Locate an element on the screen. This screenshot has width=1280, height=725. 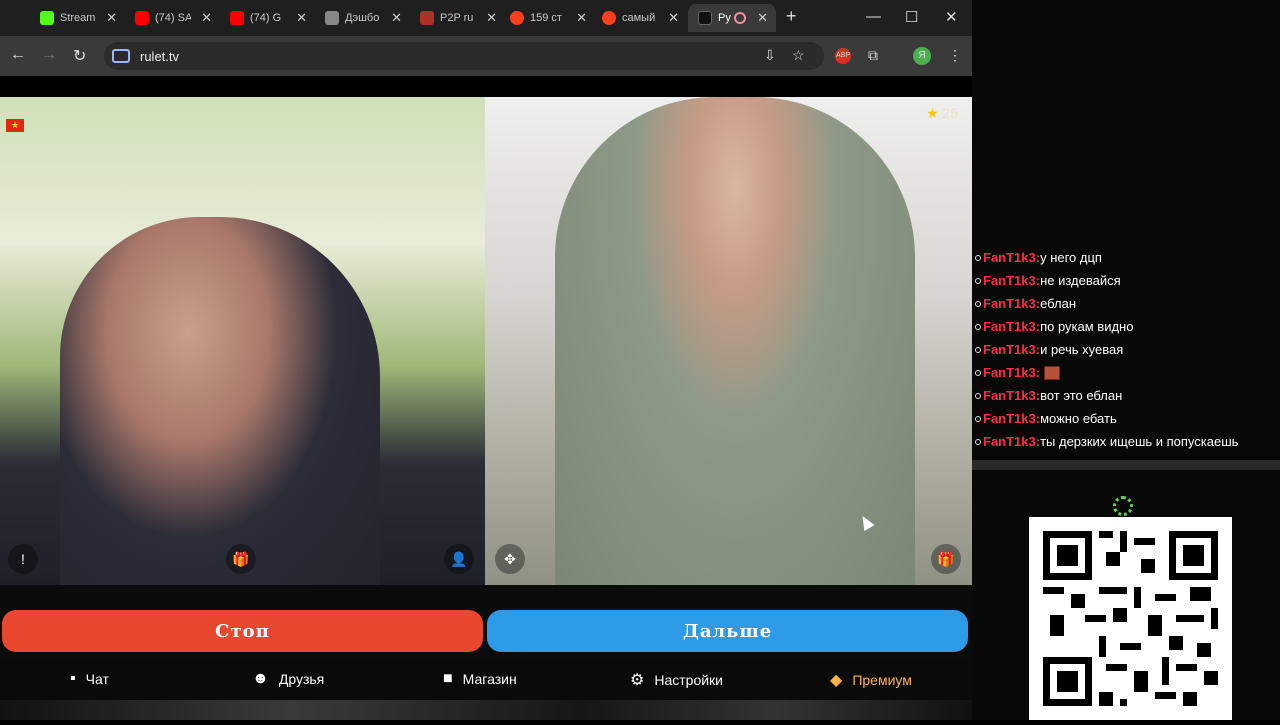
tab-title: Stream is located at coordinates (78, 18).